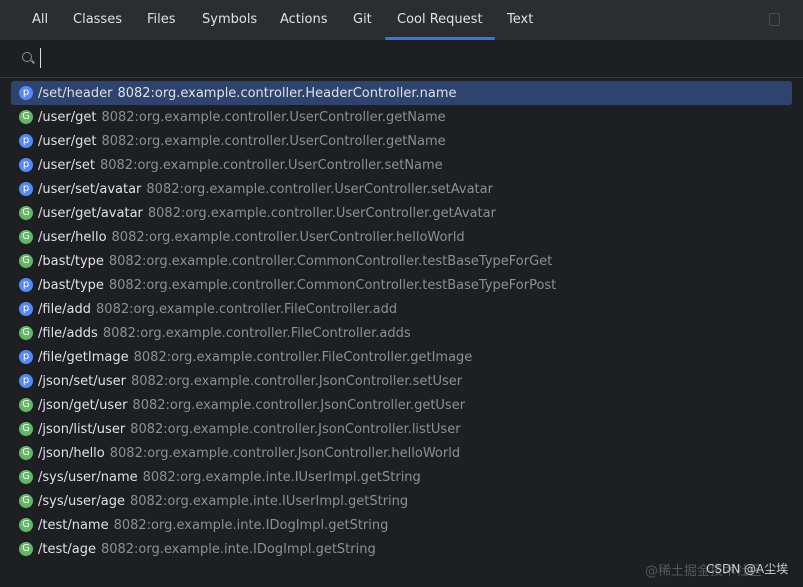 The width and height of the screenshot is (803, 587). I want to click on result-path: /user/get/avatar, so click(90, 213).